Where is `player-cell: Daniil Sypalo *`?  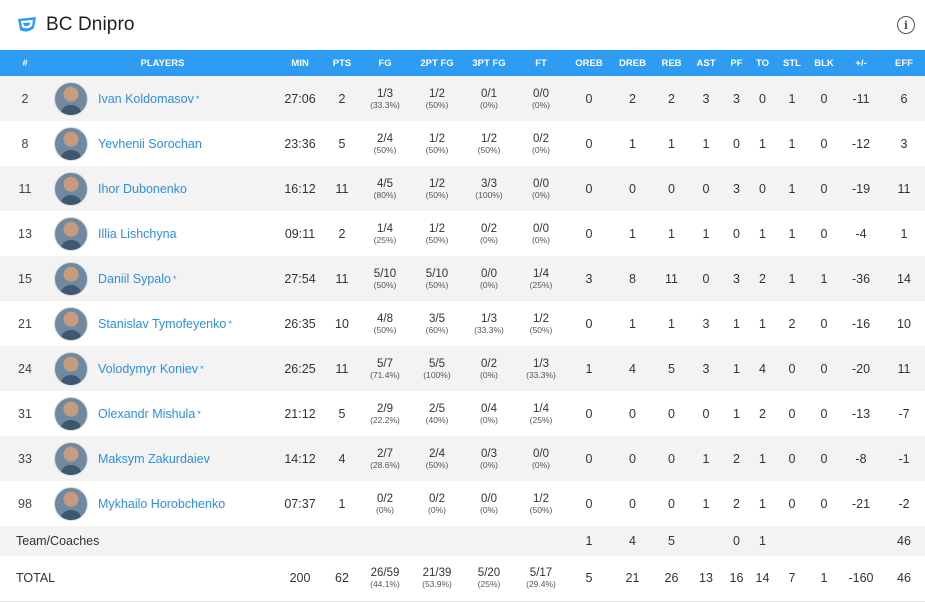 player-cell: Daniil Sypalo * is located at coordinates (162, 278).